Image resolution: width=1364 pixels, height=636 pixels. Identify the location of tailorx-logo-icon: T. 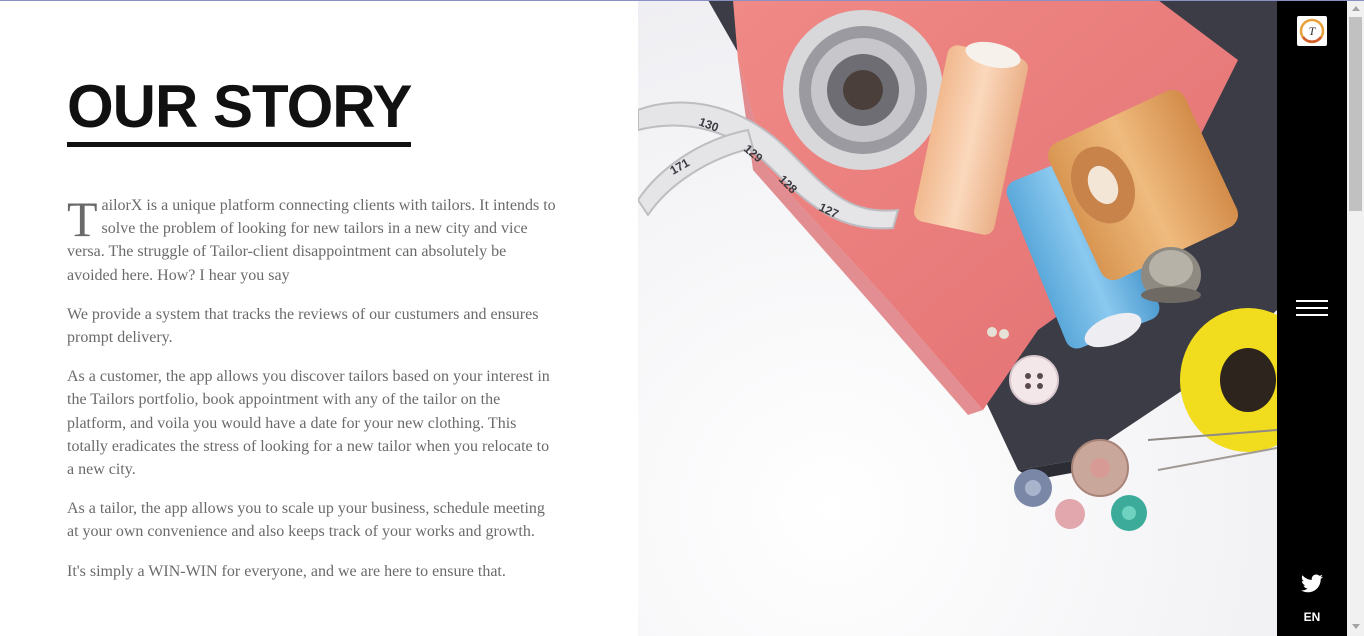
(1312, 31).